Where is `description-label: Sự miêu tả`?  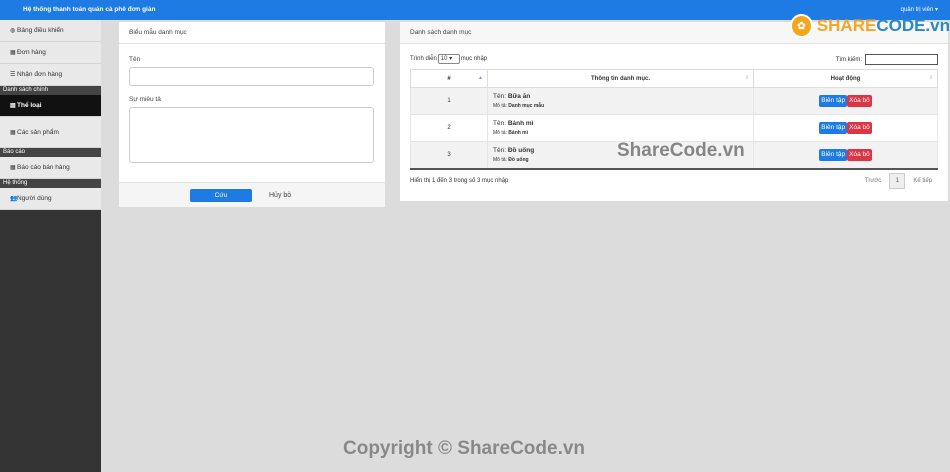
description-label: Sự miêu tả is located at coordinates (145, 99).